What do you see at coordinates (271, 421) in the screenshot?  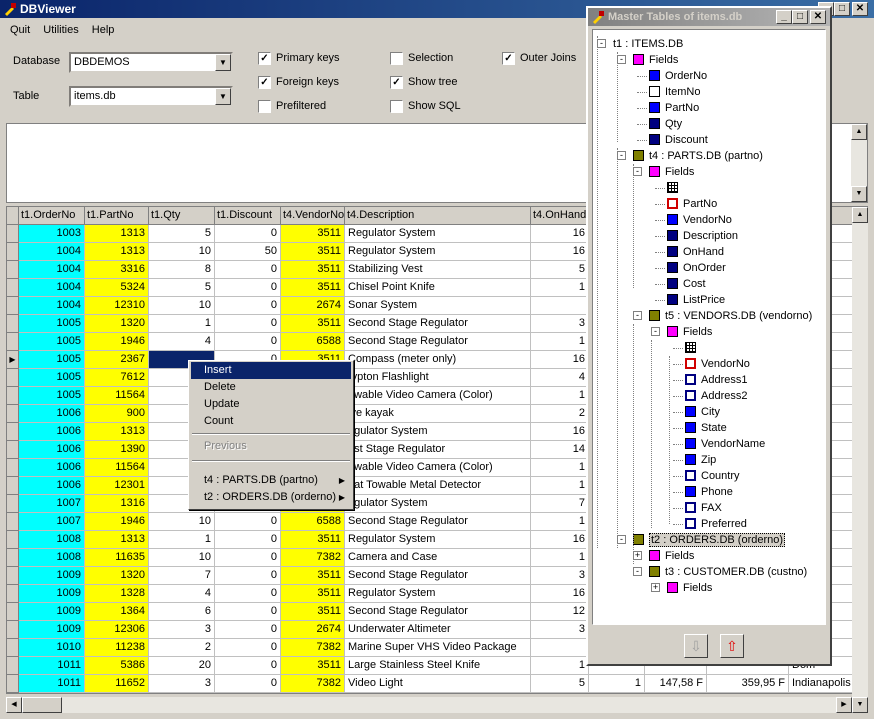 I see `menu-count: Count` at bounding box center [271, 421].